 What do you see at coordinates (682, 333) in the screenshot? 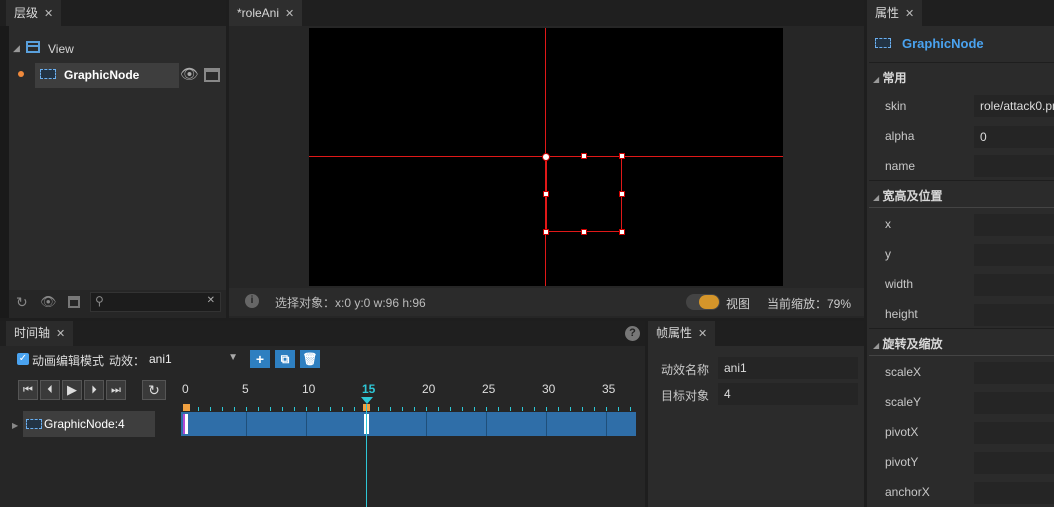
I see `tab-frame-props: 帧属性 ✕` at bounding box center [682, 333].